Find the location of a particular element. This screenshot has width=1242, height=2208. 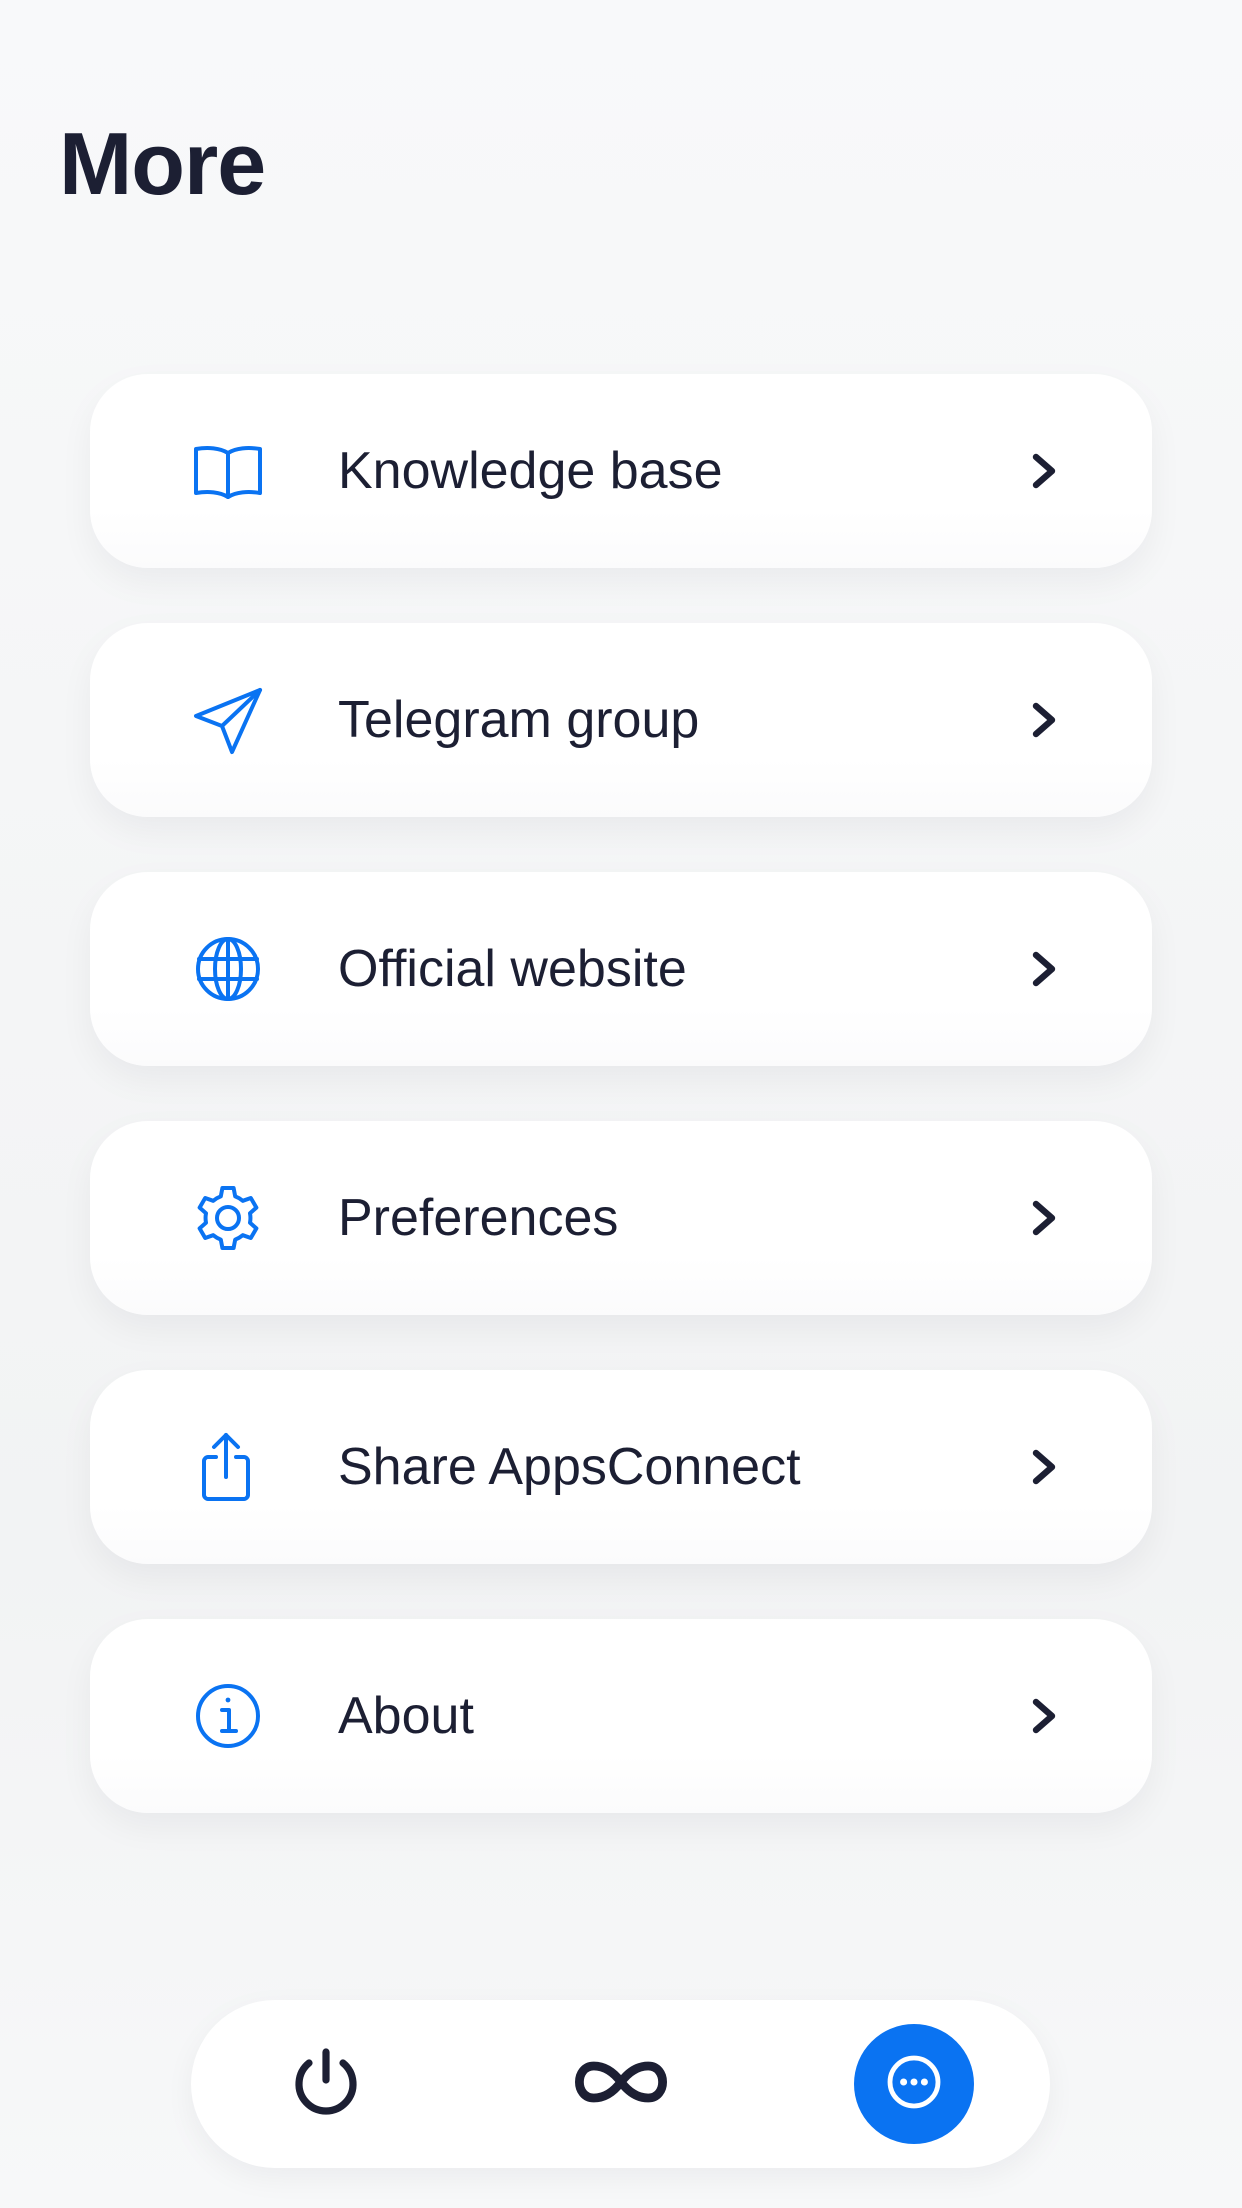

menu-item-label: Preferences is located at coordinates (478, 1218).